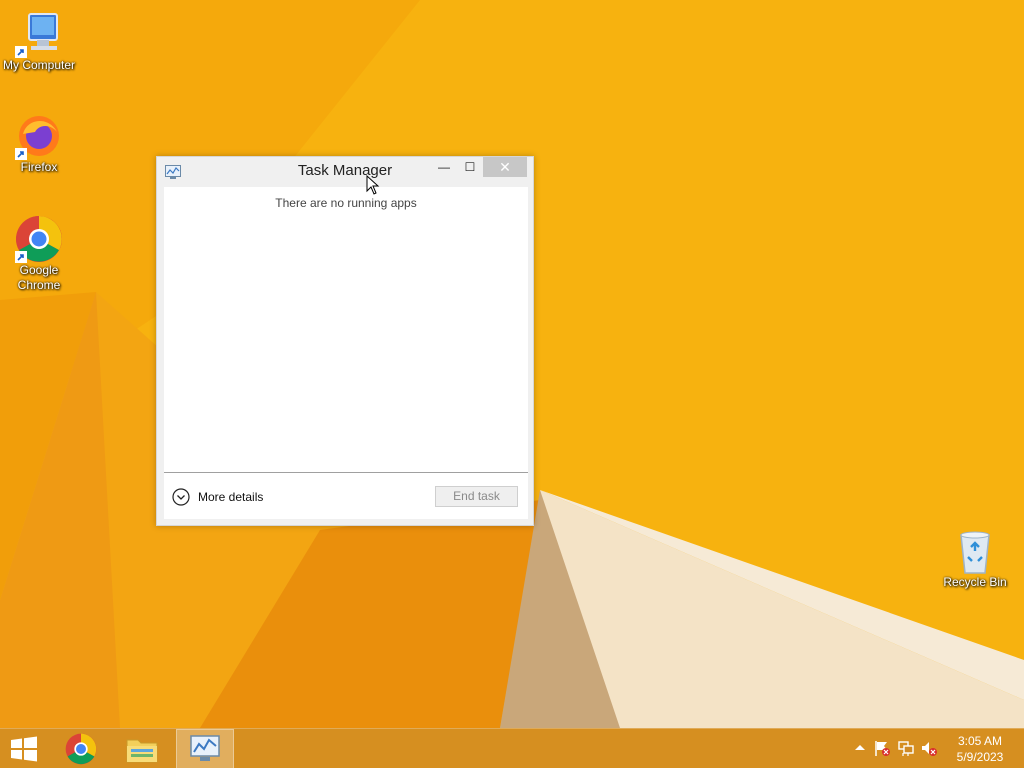 The height and width of the screenshot is (768, 1024). I want to click on minimize-button: —, so click(444, 167).